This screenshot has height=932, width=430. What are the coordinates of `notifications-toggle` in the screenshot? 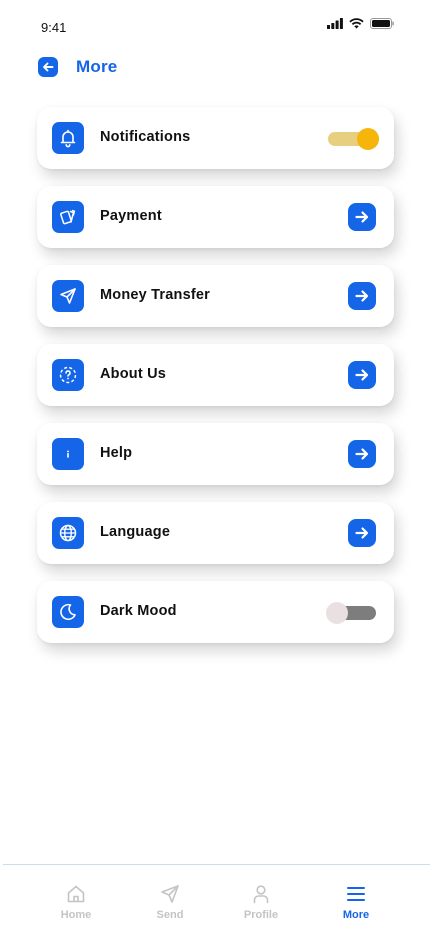 It's located at (353, 139).